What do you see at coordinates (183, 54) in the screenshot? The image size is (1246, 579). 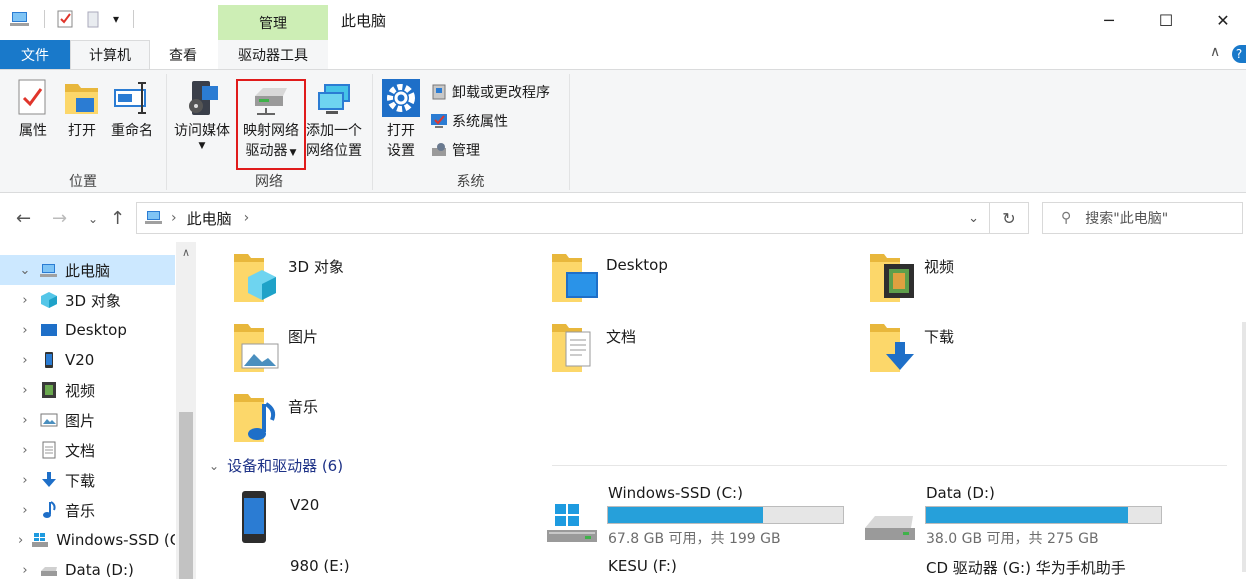 I see `tab-view: 查看` at bounding box center [183, 54].